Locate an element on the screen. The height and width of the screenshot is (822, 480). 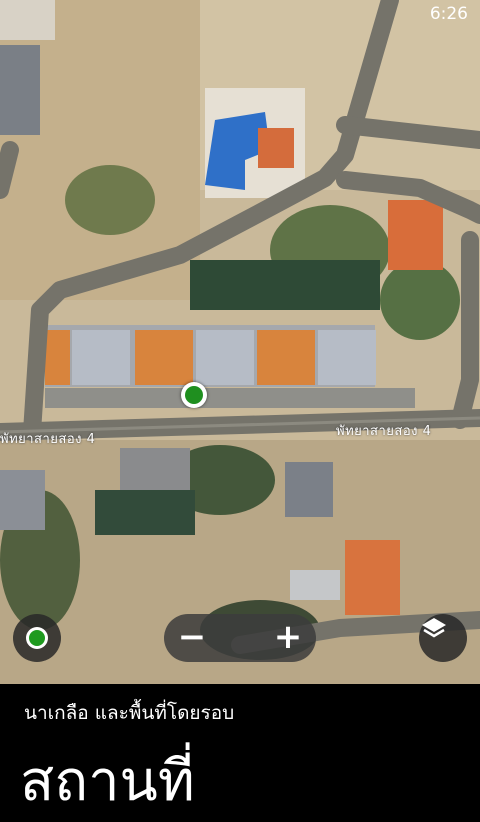
zoom-in-button: + is located at coordinates (288, 638).